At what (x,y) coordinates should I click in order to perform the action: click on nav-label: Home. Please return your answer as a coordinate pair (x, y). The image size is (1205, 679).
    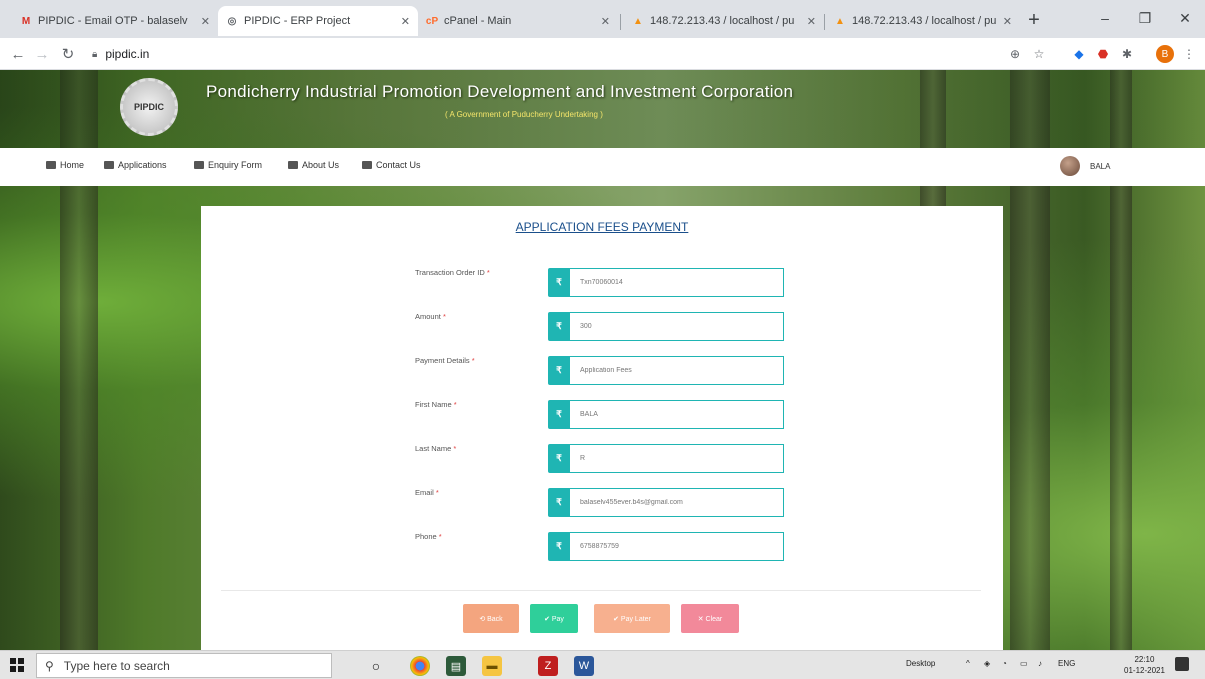
    Looking at the image, I should click on (72, 165).